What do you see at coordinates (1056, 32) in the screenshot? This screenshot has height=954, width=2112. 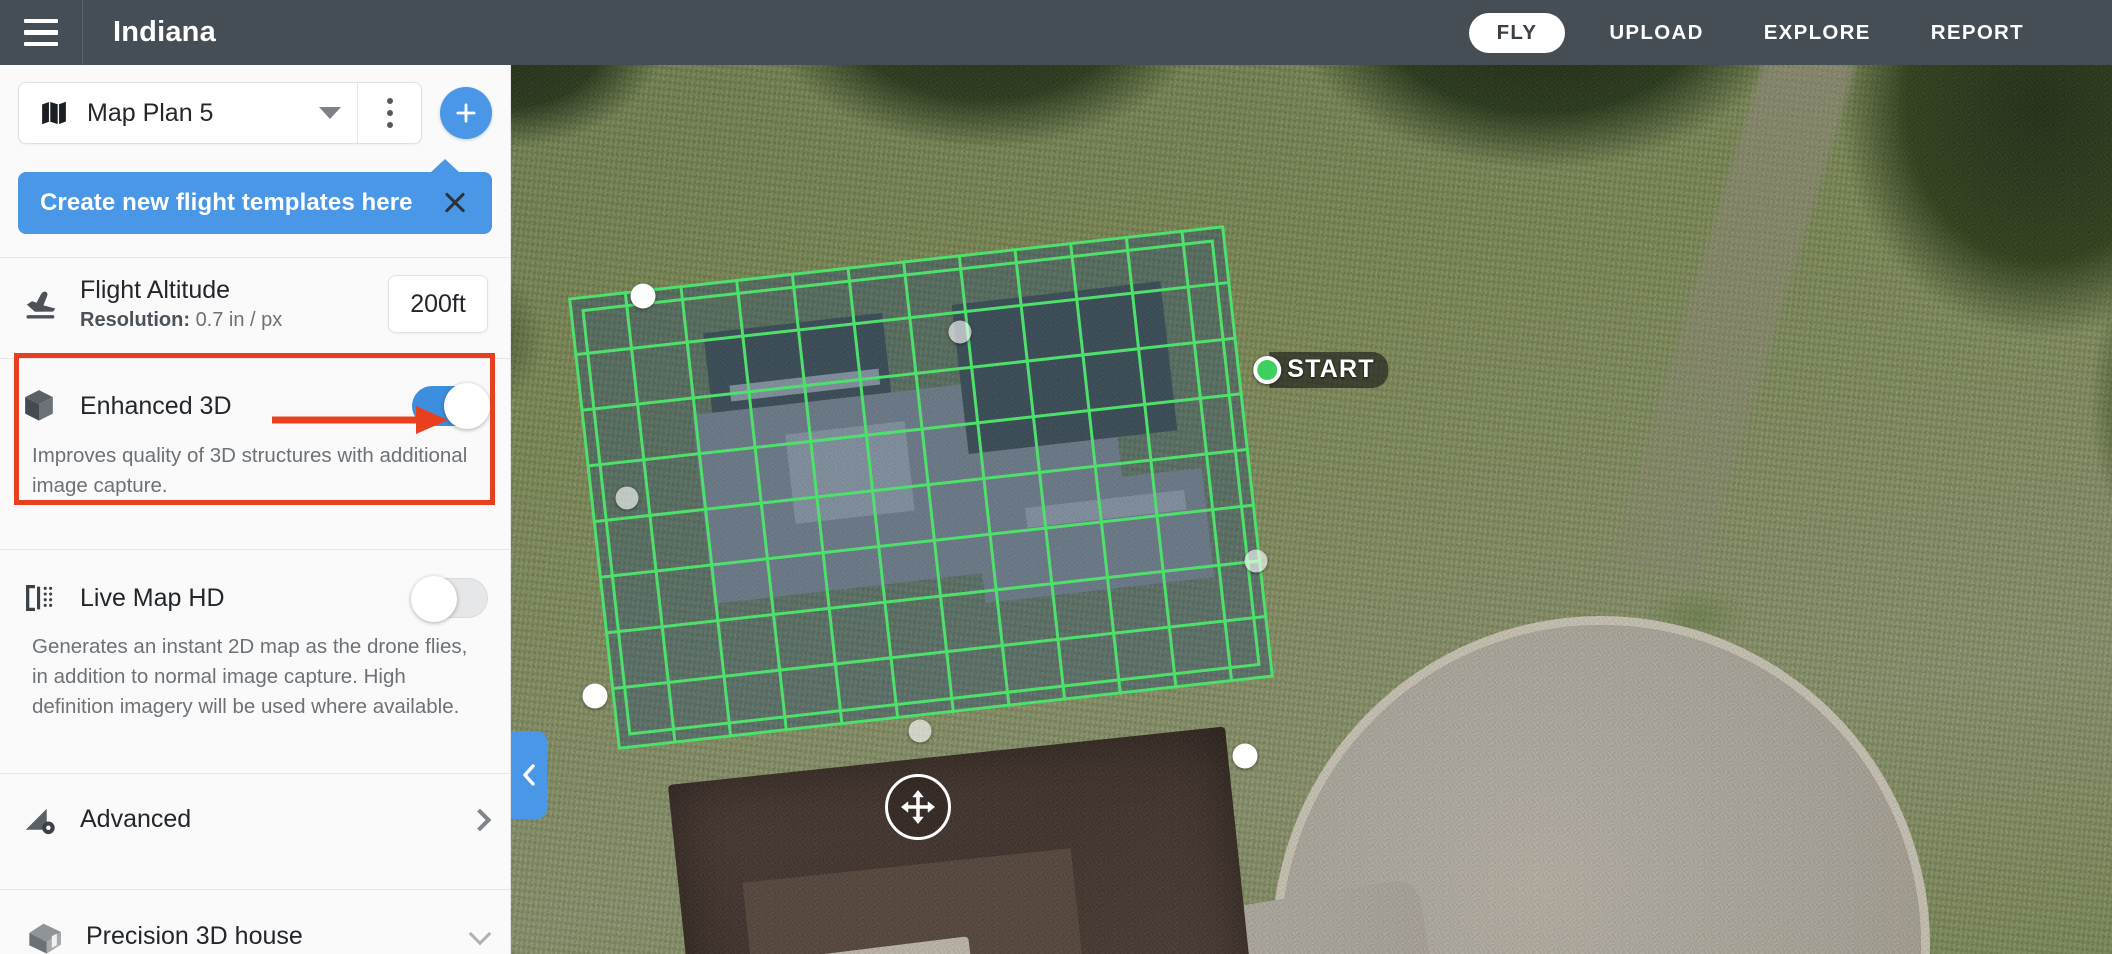 I see `top-header-bar: Indiana FLY UPLOAD EXPLORE REPORT` at bounding box center [1056, 32].